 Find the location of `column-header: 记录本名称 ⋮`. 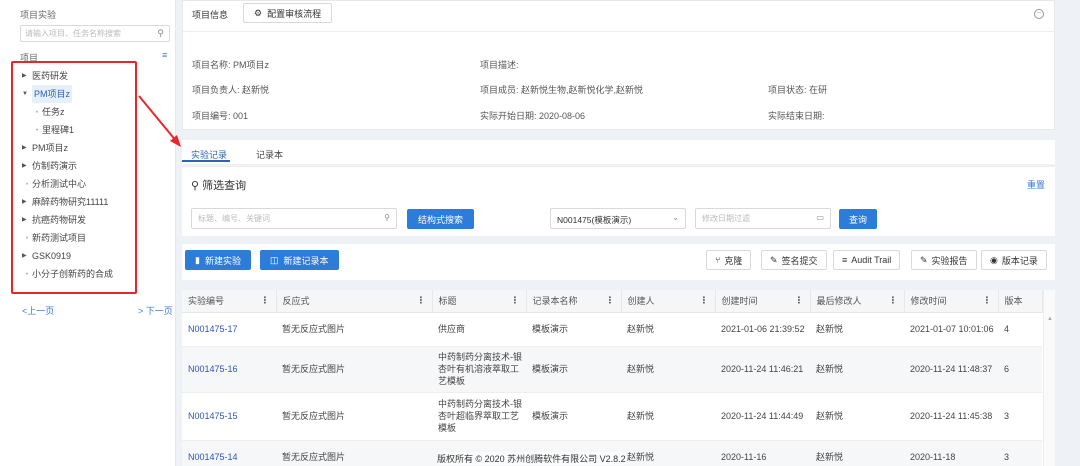

column-header: 记录本名称 ⋮ is located at coordinates (574, 301).